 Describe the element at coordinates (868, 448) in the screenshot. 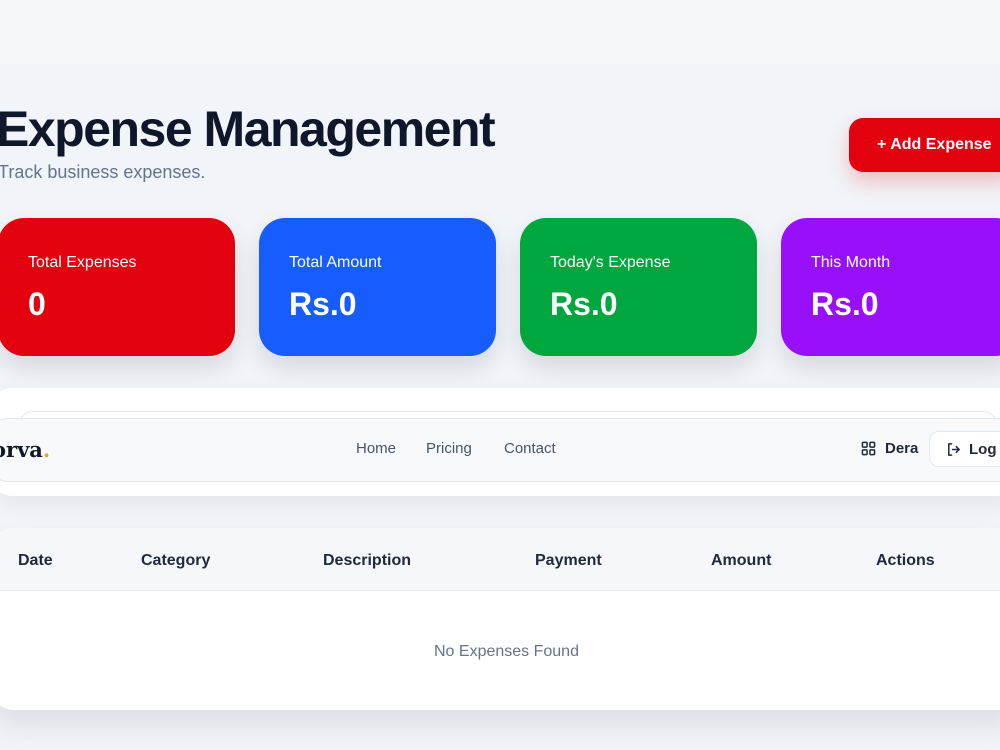

I see `grid-icon` at that location.